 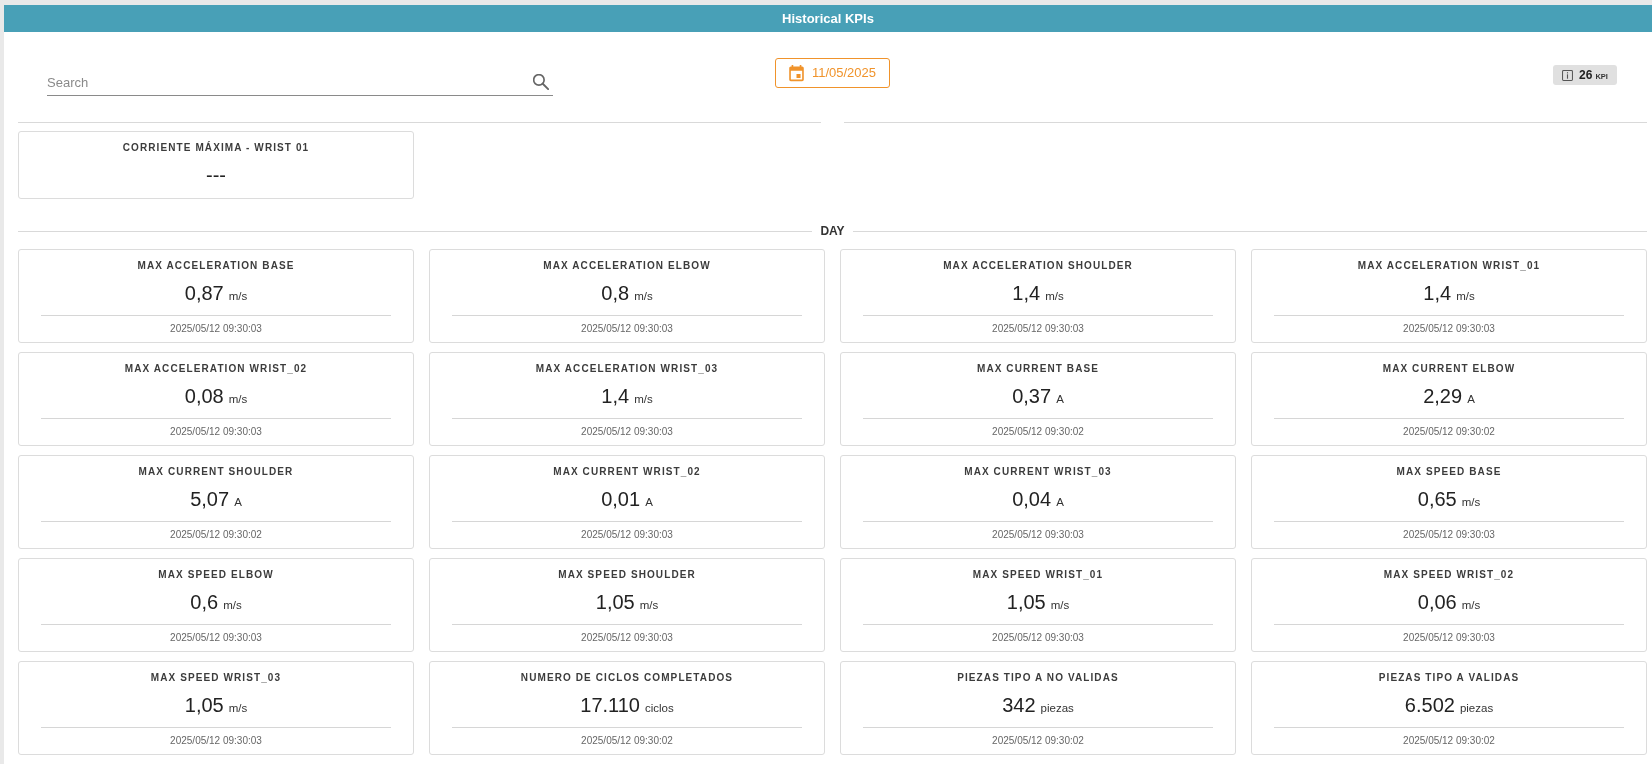 I want to click on kpi-title: MAX ACCELERATION ELBOW, so click(x=627, y=265).